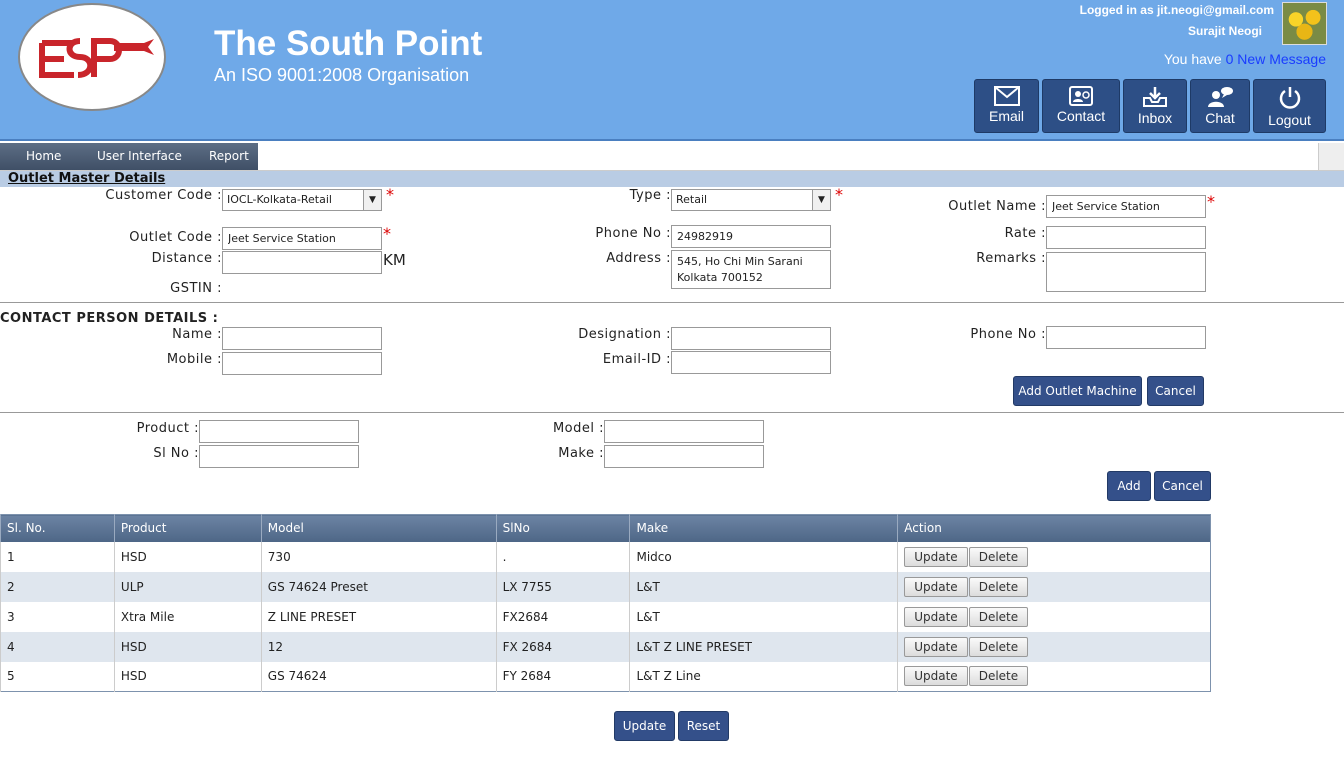 The image size is (1344, 757). I want to click on phone-no-label: Phone No :, so click(633, 233).